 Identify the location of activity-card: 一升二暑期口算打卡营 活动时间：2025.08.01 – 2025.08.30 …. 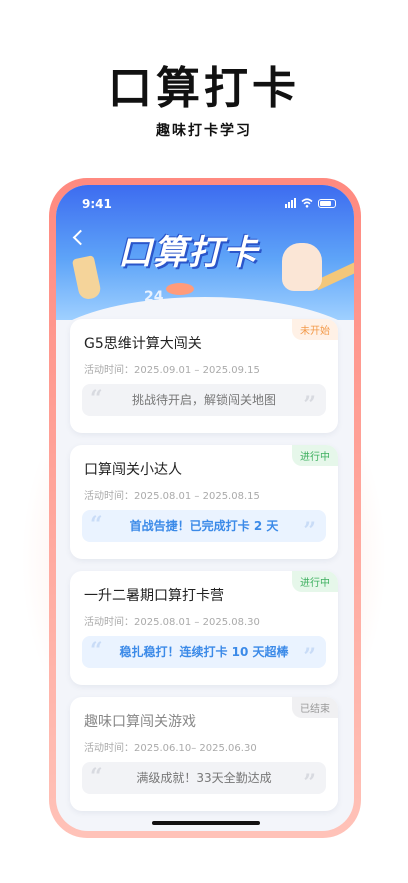
(204, 628).